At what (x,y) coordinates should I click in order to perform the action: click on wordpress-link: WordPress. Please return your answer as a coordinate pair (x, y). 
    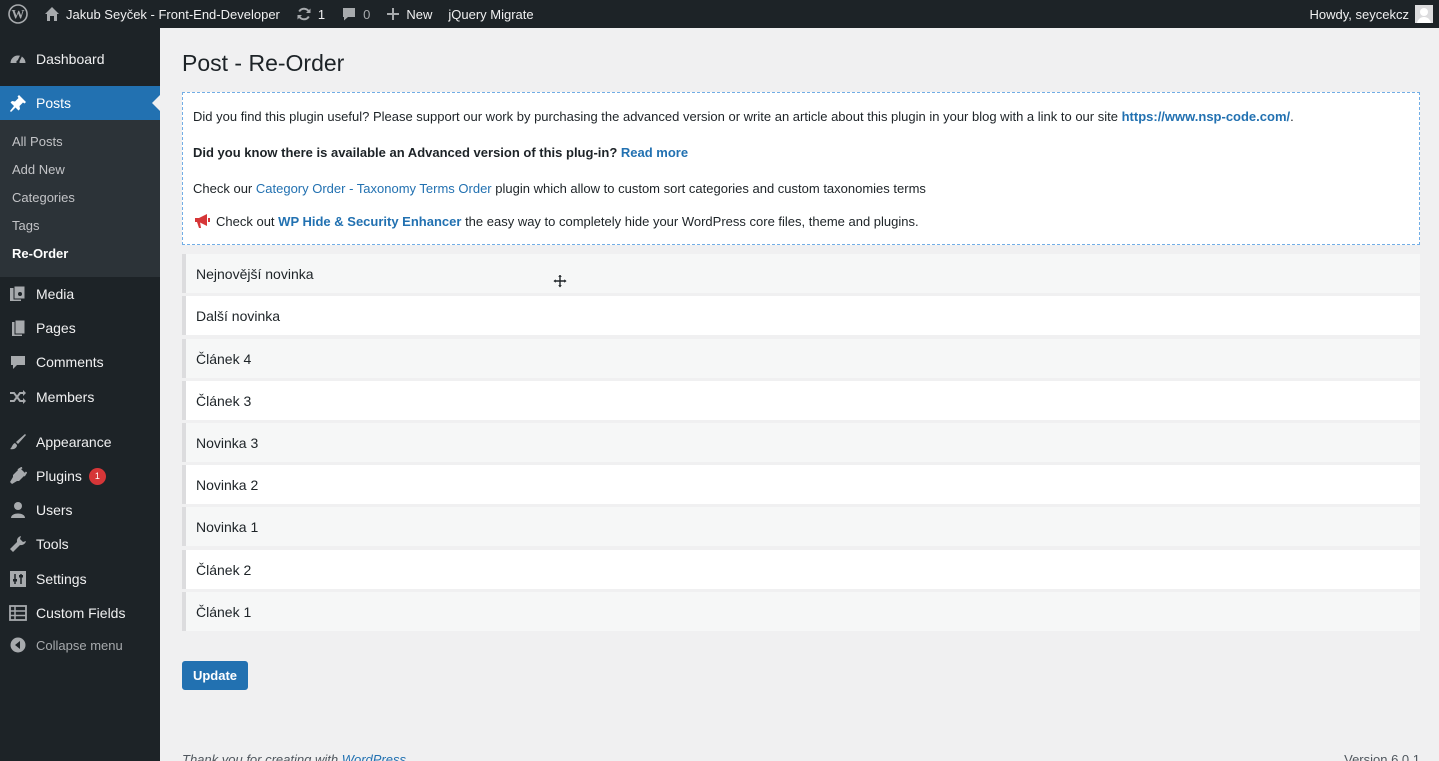
    Looking at the image, I should click on (374, 756).